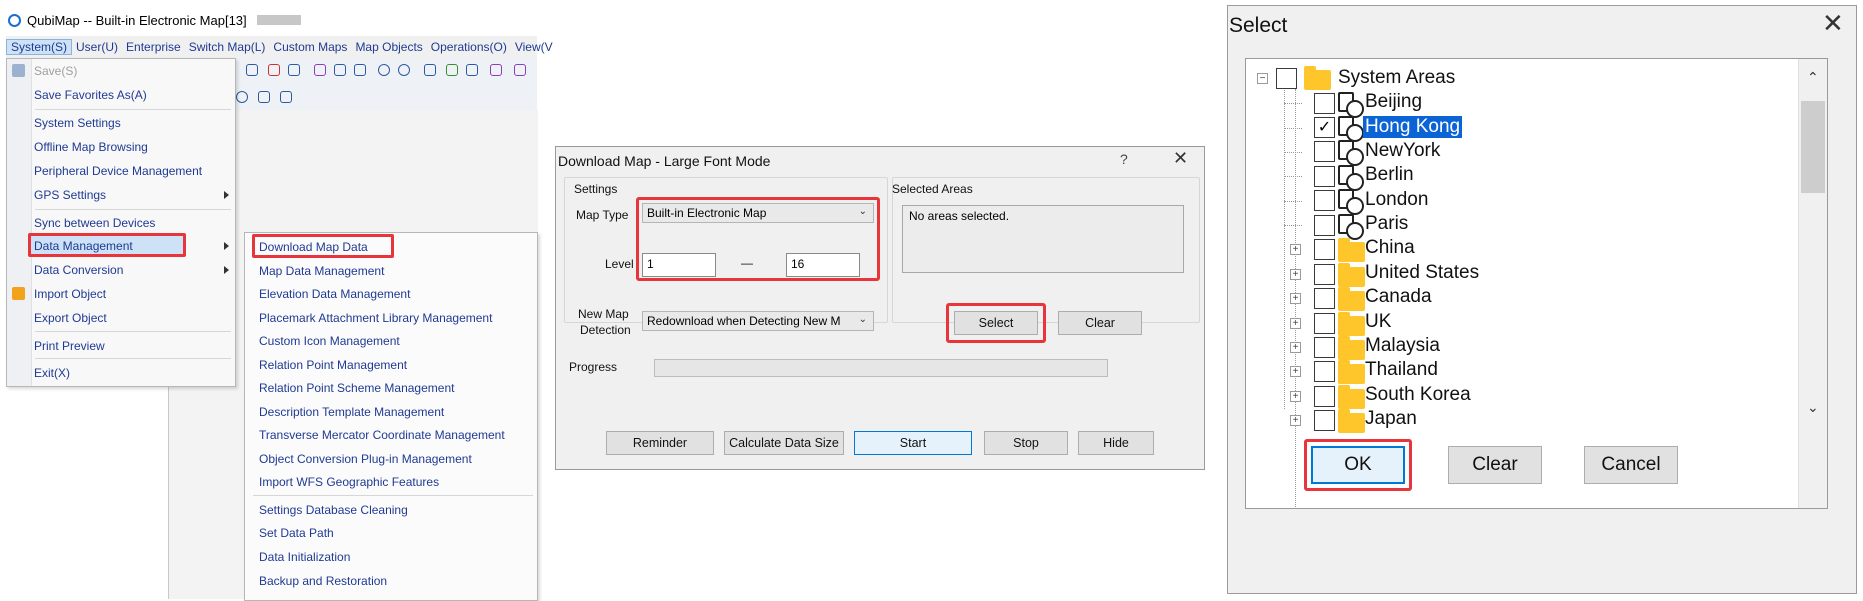  I want to click on collapse-icon: −, so click(1262, 78).